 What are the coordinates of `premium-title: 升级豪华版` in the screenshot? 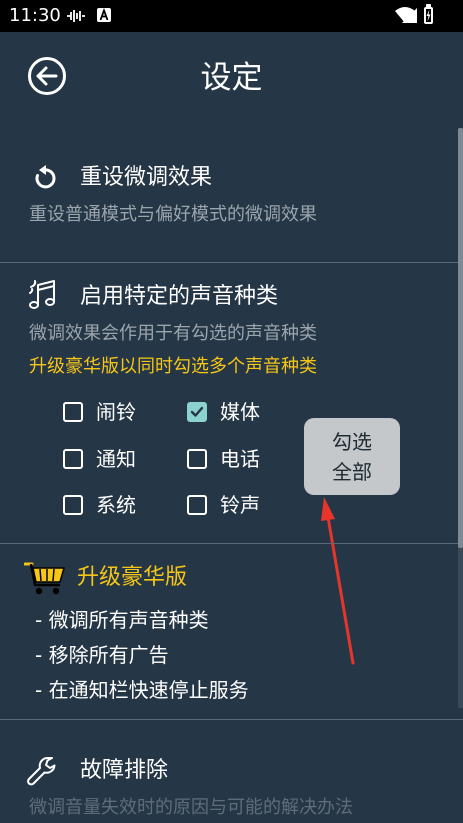 It's located at (132, 577).